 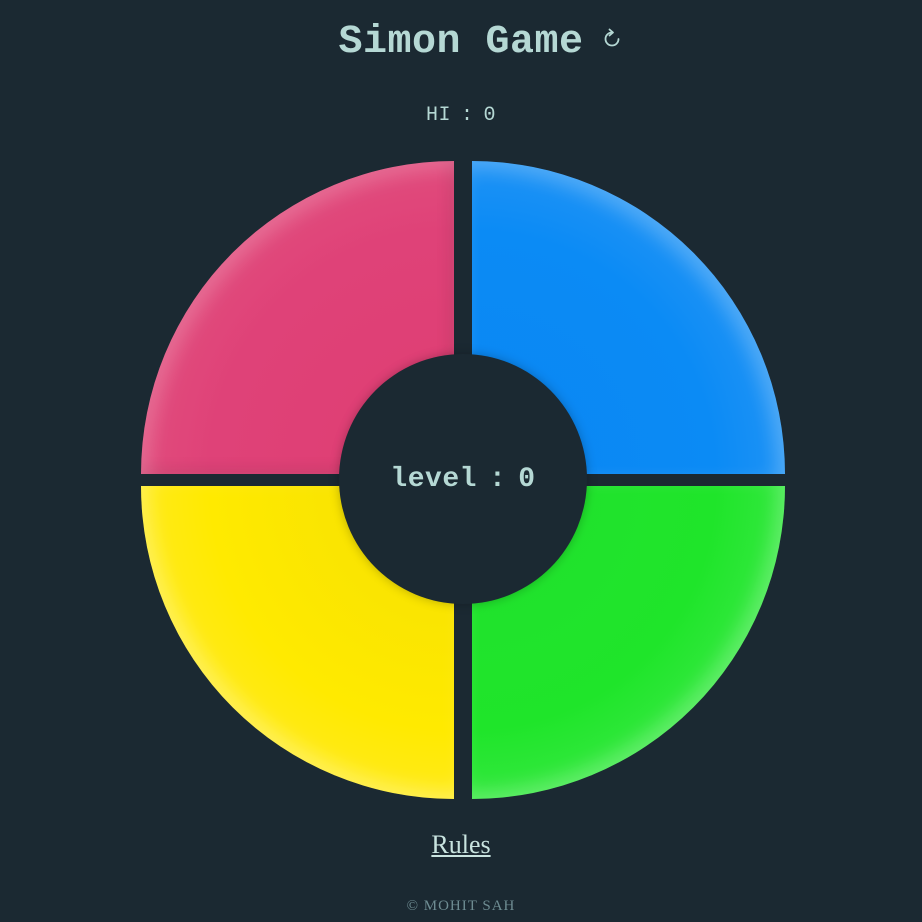 What do you see at coordinates (433, 479) in the screenshot?
I see `level-label: level` at bounding box center [433, 479].